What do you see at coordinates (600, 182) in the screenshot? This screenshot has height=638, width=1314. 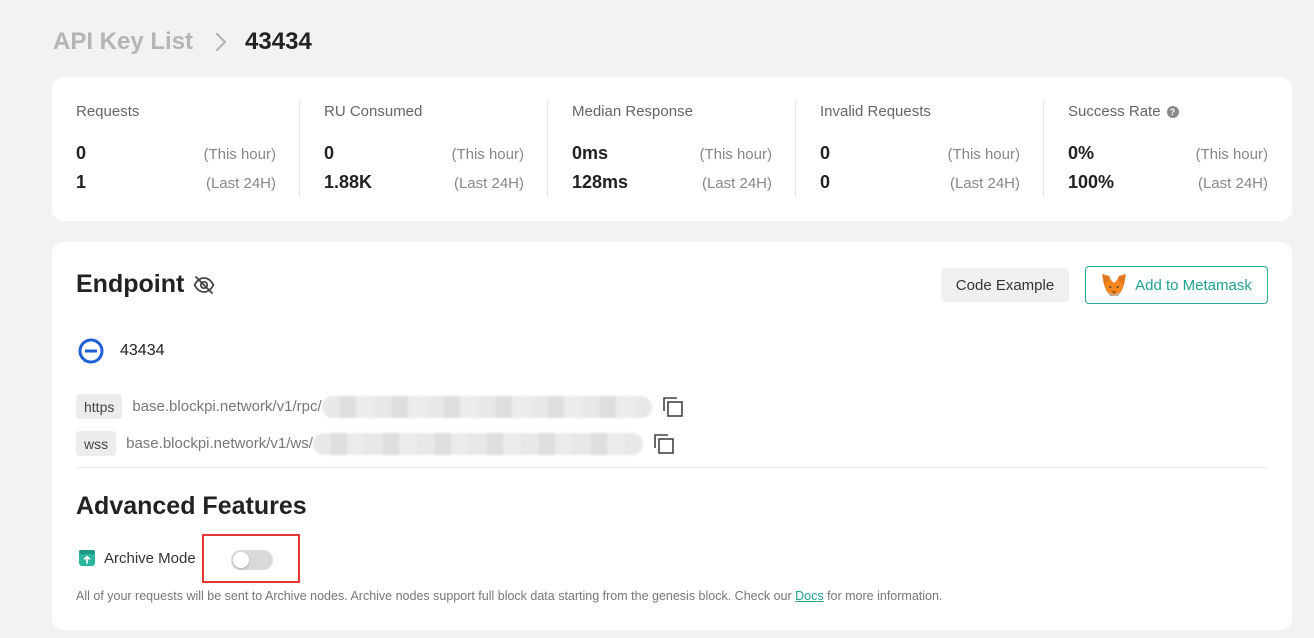 I see `stat-day-value: 128ms` at bounding box center [600, 182].